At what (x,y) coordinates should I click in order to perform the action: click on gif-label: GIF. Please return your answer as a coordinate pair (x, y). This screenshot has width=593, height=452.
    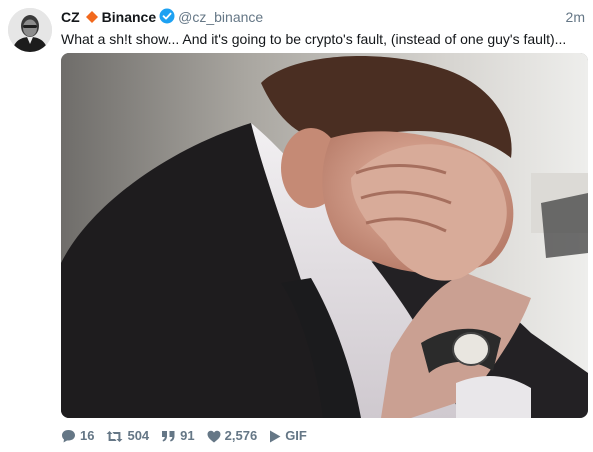
    Looking at the image, I should click on (296, 435).